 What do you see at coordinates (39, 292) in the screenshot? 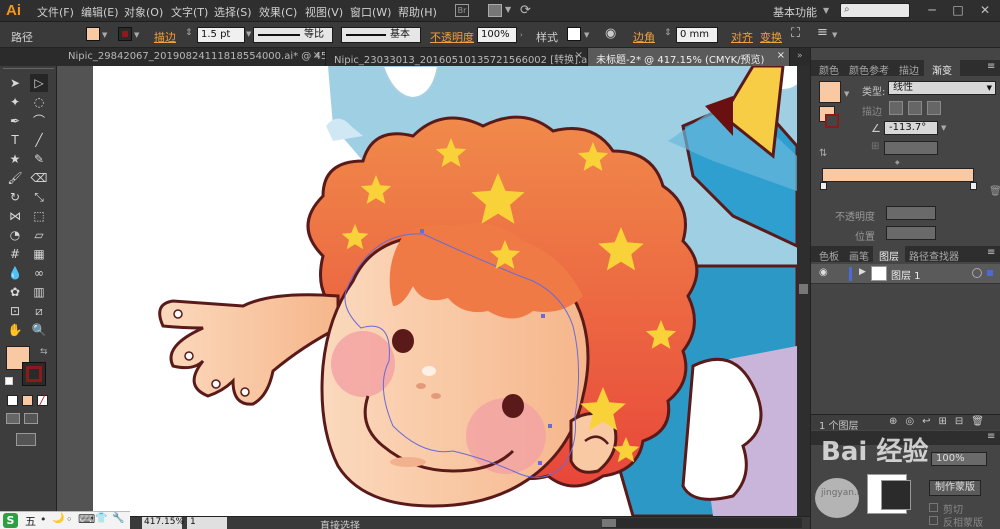
I see `graph-tool: ▥` at bounding box center [39, 292].